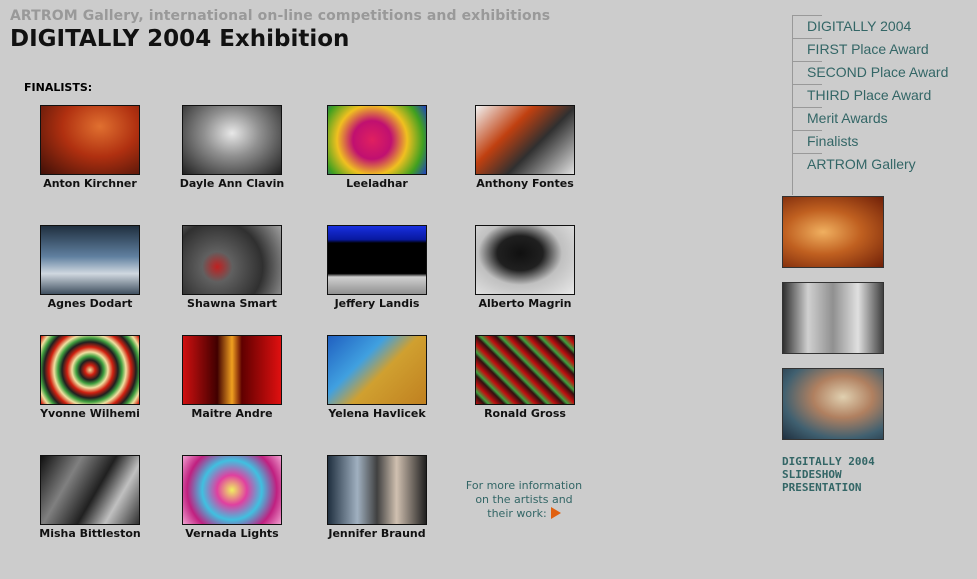  I want to click on finalist-name: Maitre Andre, so click(232, 413).